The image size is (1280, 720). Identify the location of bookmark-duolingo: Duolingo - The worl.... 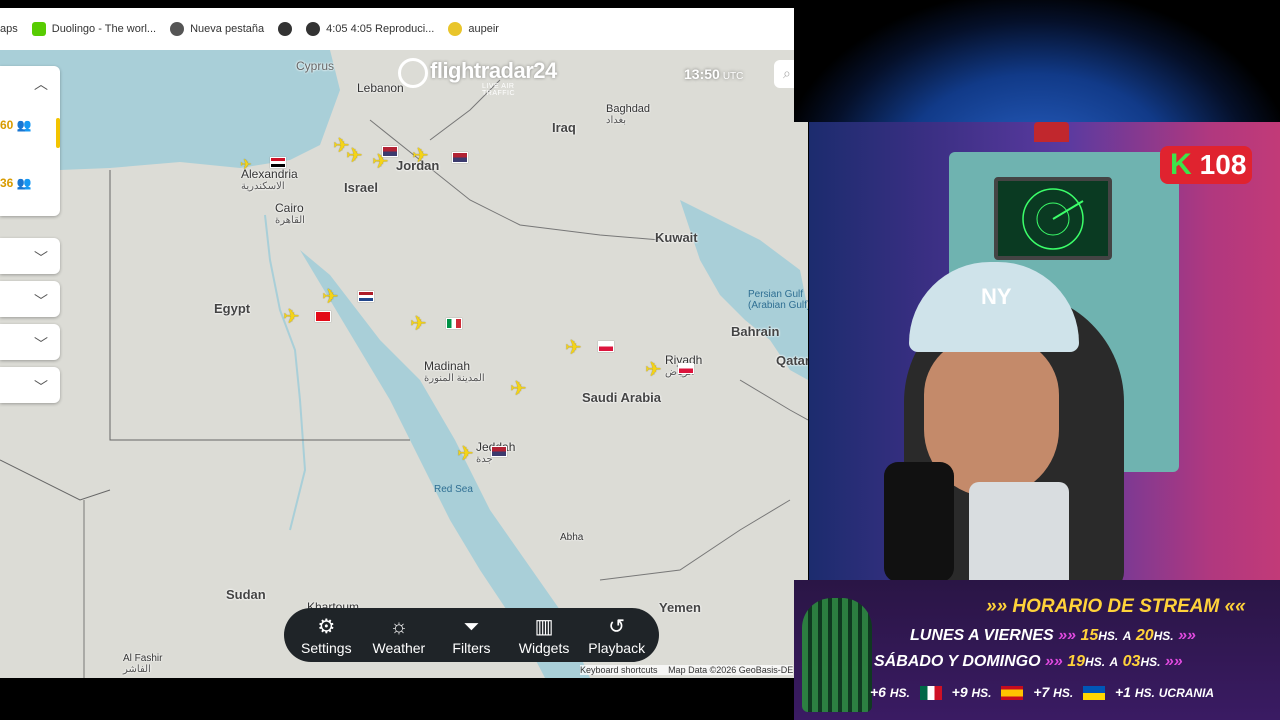
(93, 29).